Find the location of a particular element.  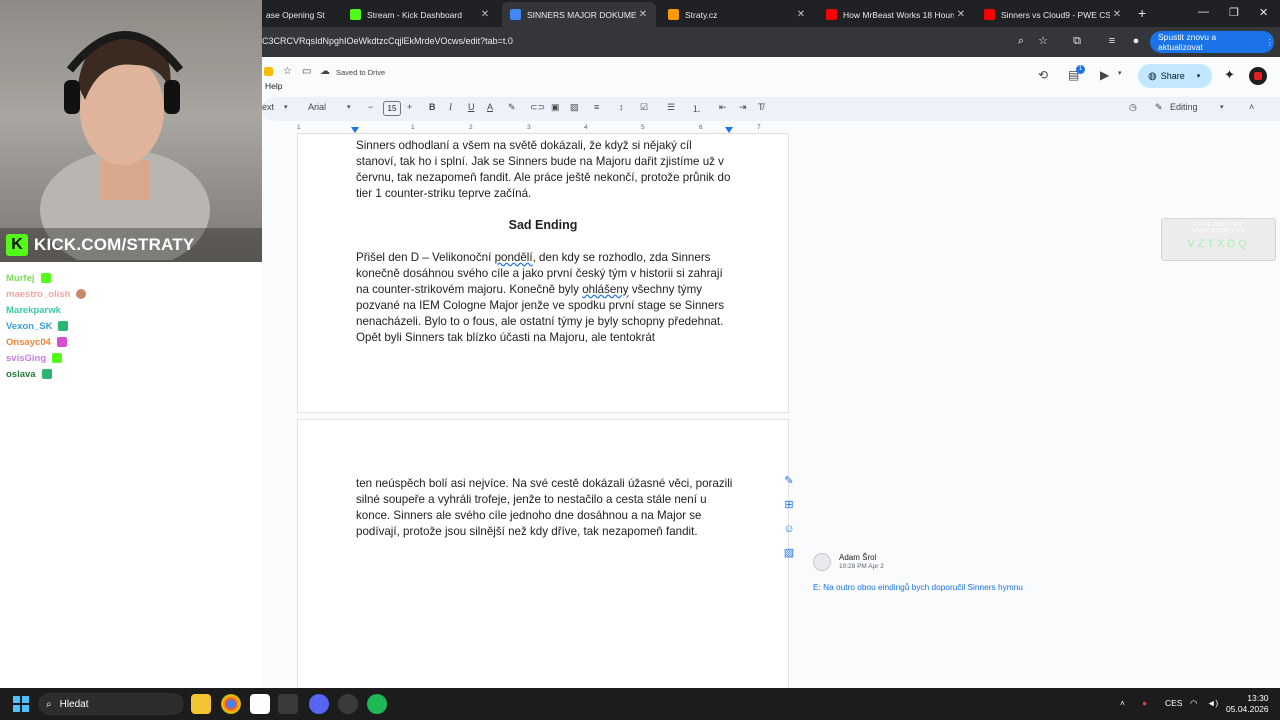

section-heading: Sad Ending is located at coordinates (543, 225).